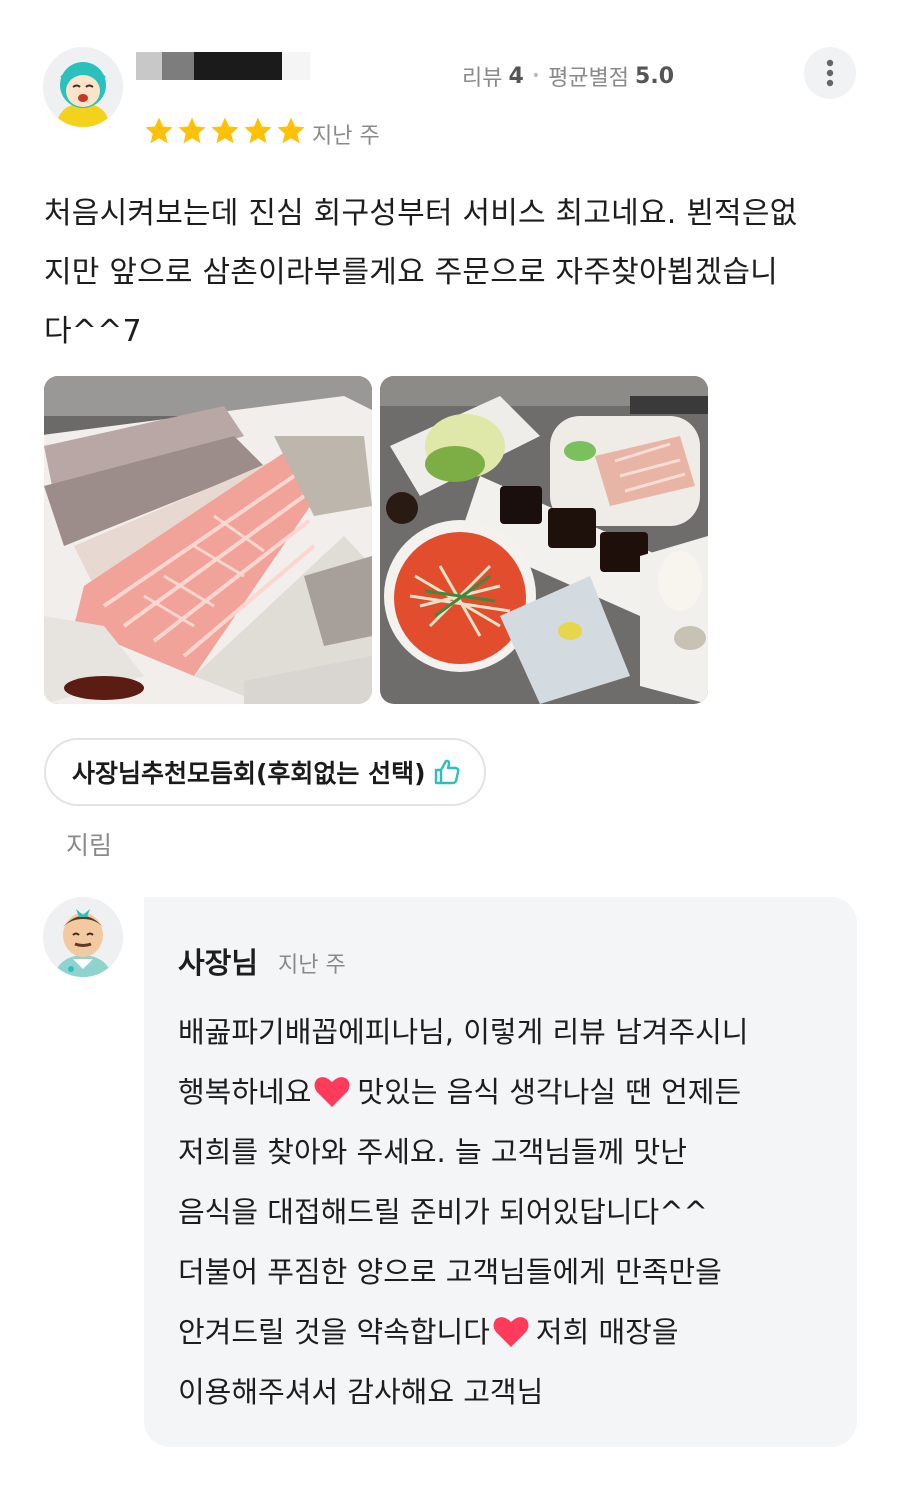 The height and width of the screenshot is (1497, 900). I want to click on reply-line-text: 저희를 찾아와 주세요. 늘 고객님들께 맛난, so click(432, 1152).